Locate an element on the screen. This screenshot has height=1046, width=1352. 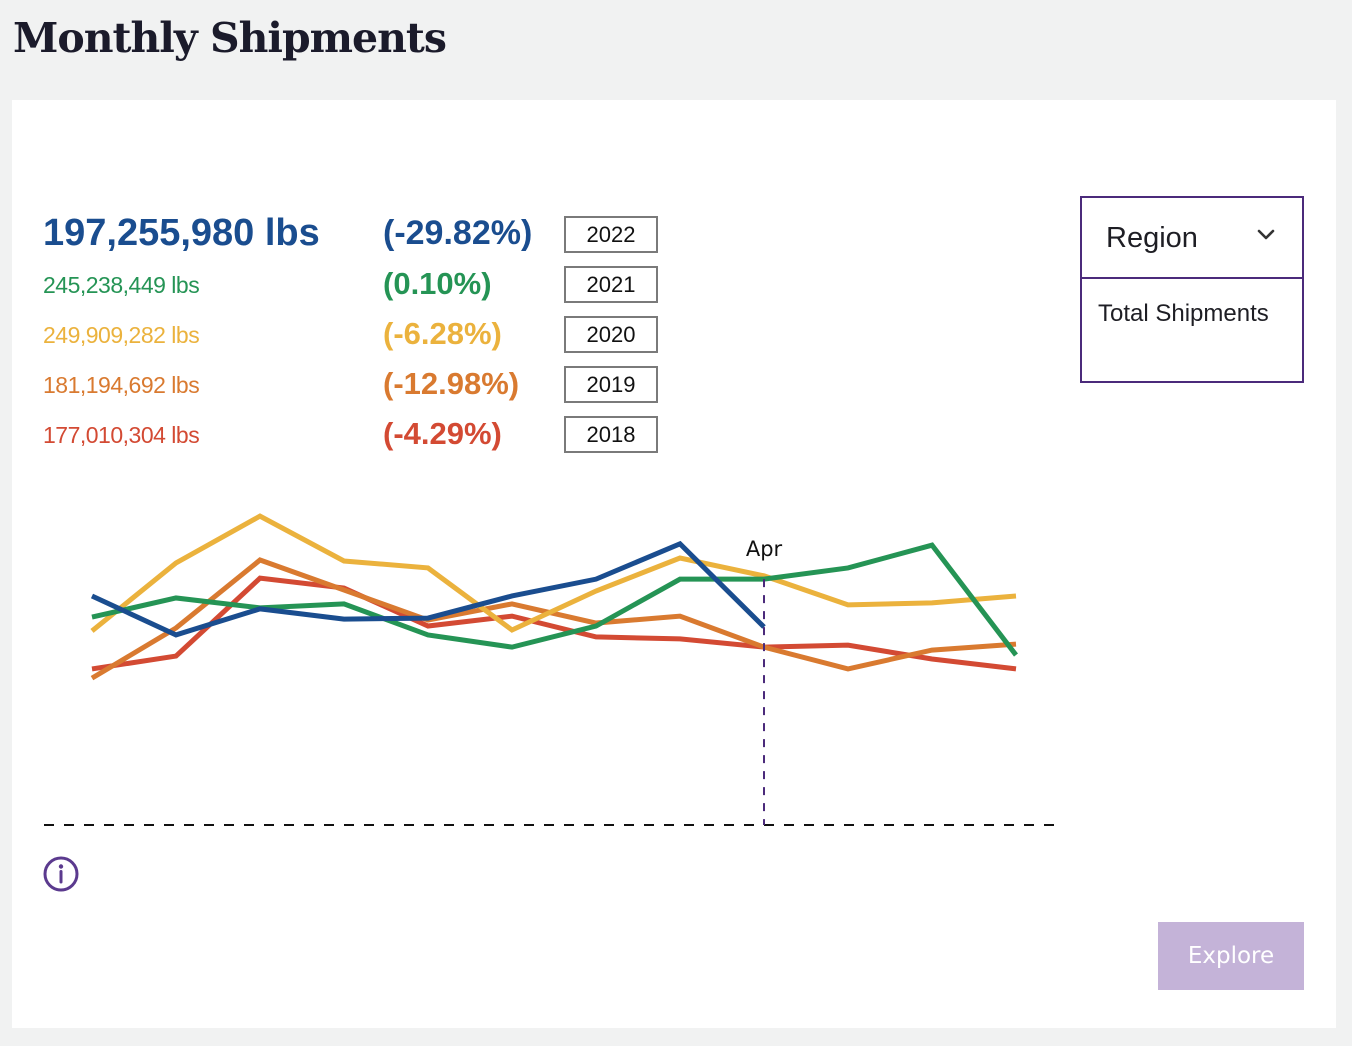
info-icon is located at coordinates (61, 874).